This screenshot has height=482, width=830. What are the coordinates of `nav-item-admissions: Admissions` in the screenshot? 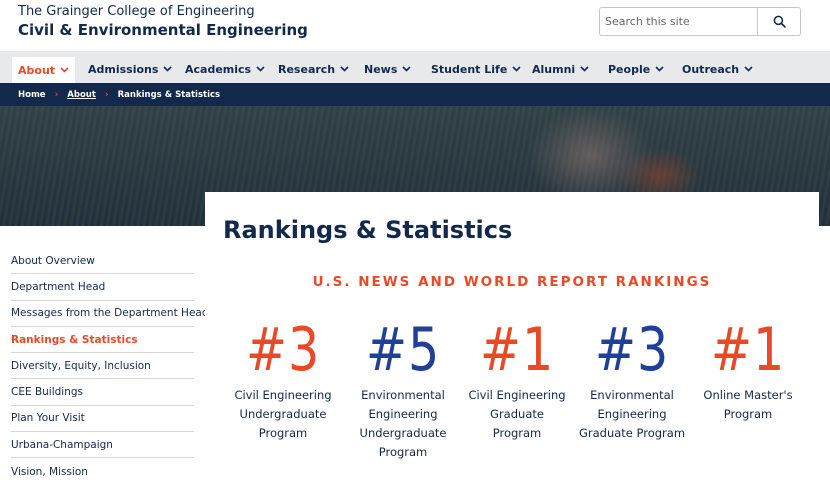 It's located at (130, 69).